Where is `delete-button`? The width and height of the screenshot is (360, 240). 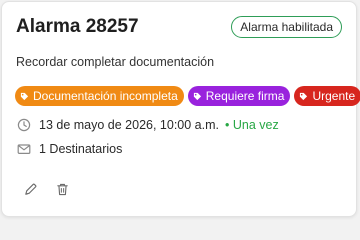 delete-button is located at coordinates (62, 189).